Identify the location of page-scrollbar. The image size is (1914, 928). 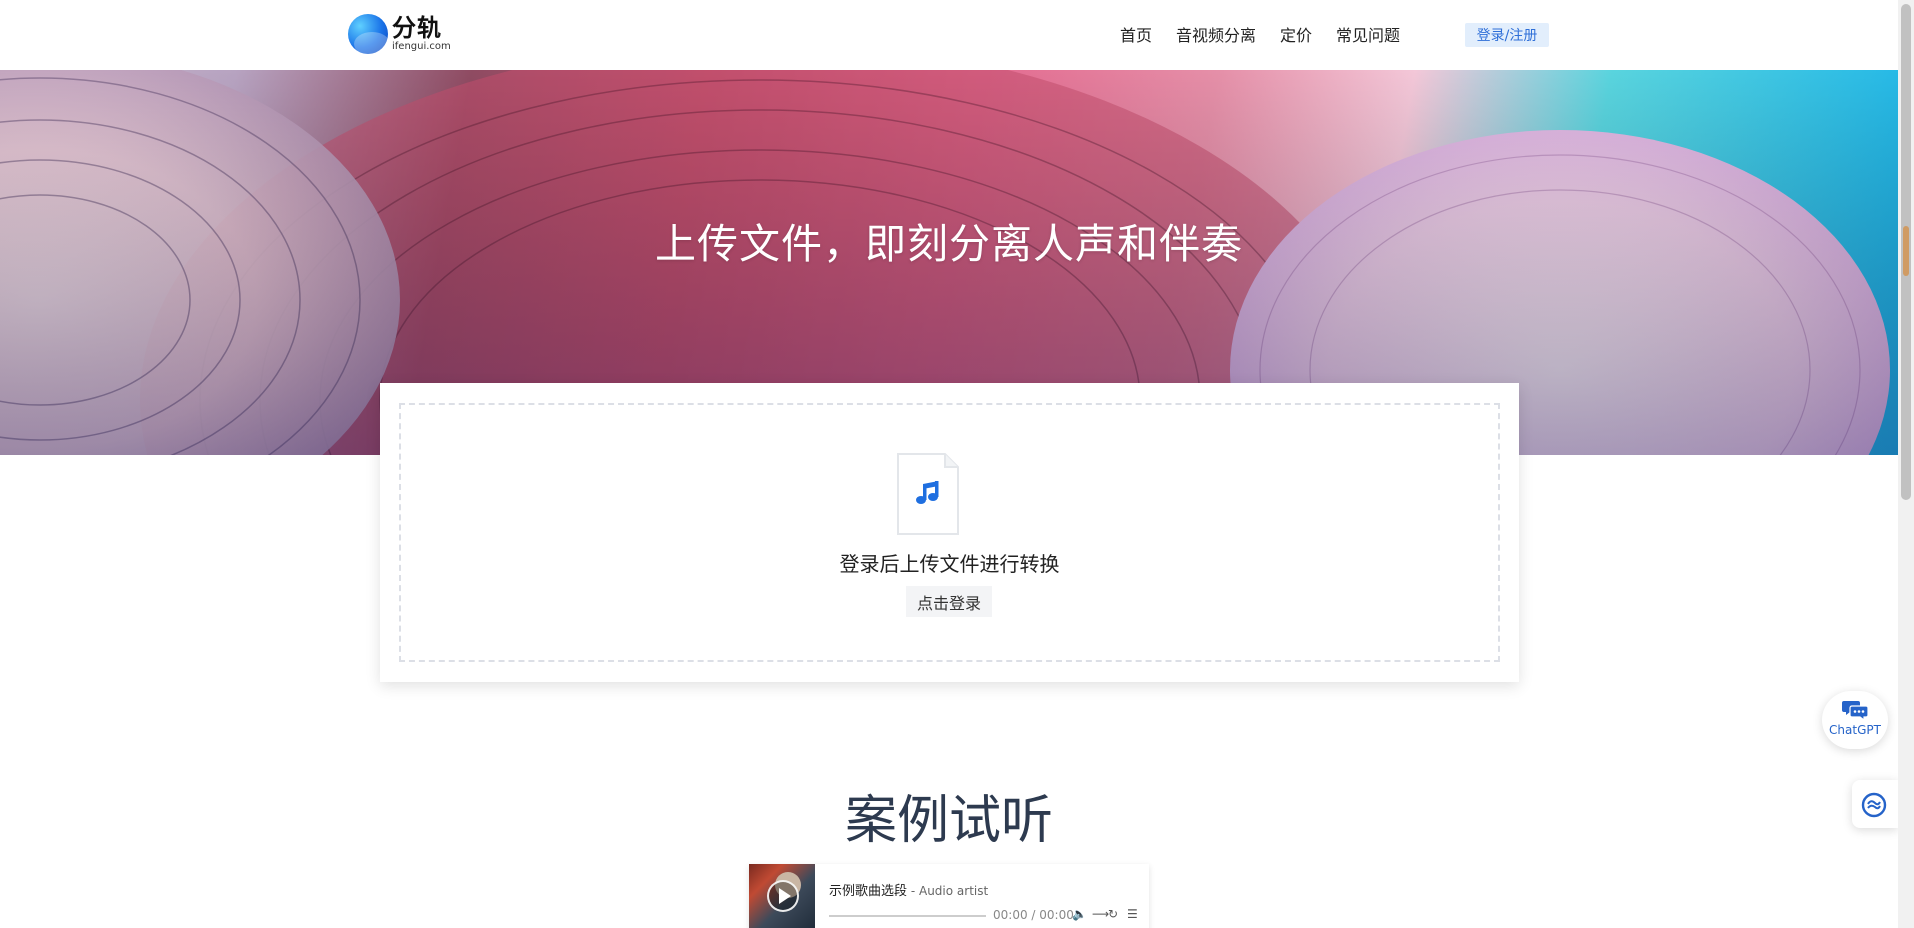
(1906, 464).